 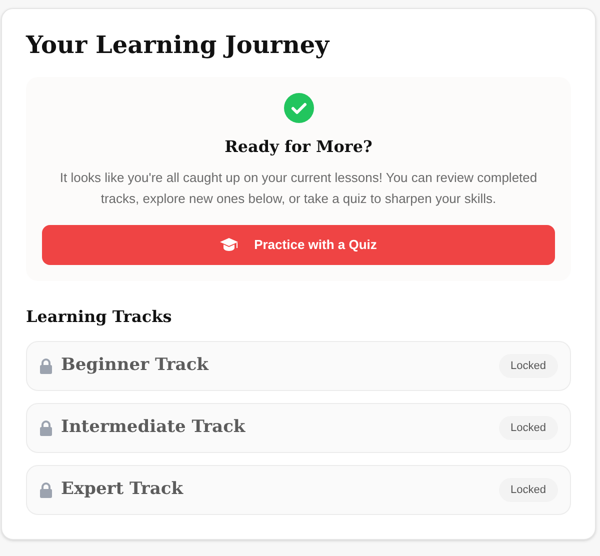 What do you see at coordinates (229, 245) in the screenshot?
I see `graduation-cap-icon` at bounding box center [229, 245].